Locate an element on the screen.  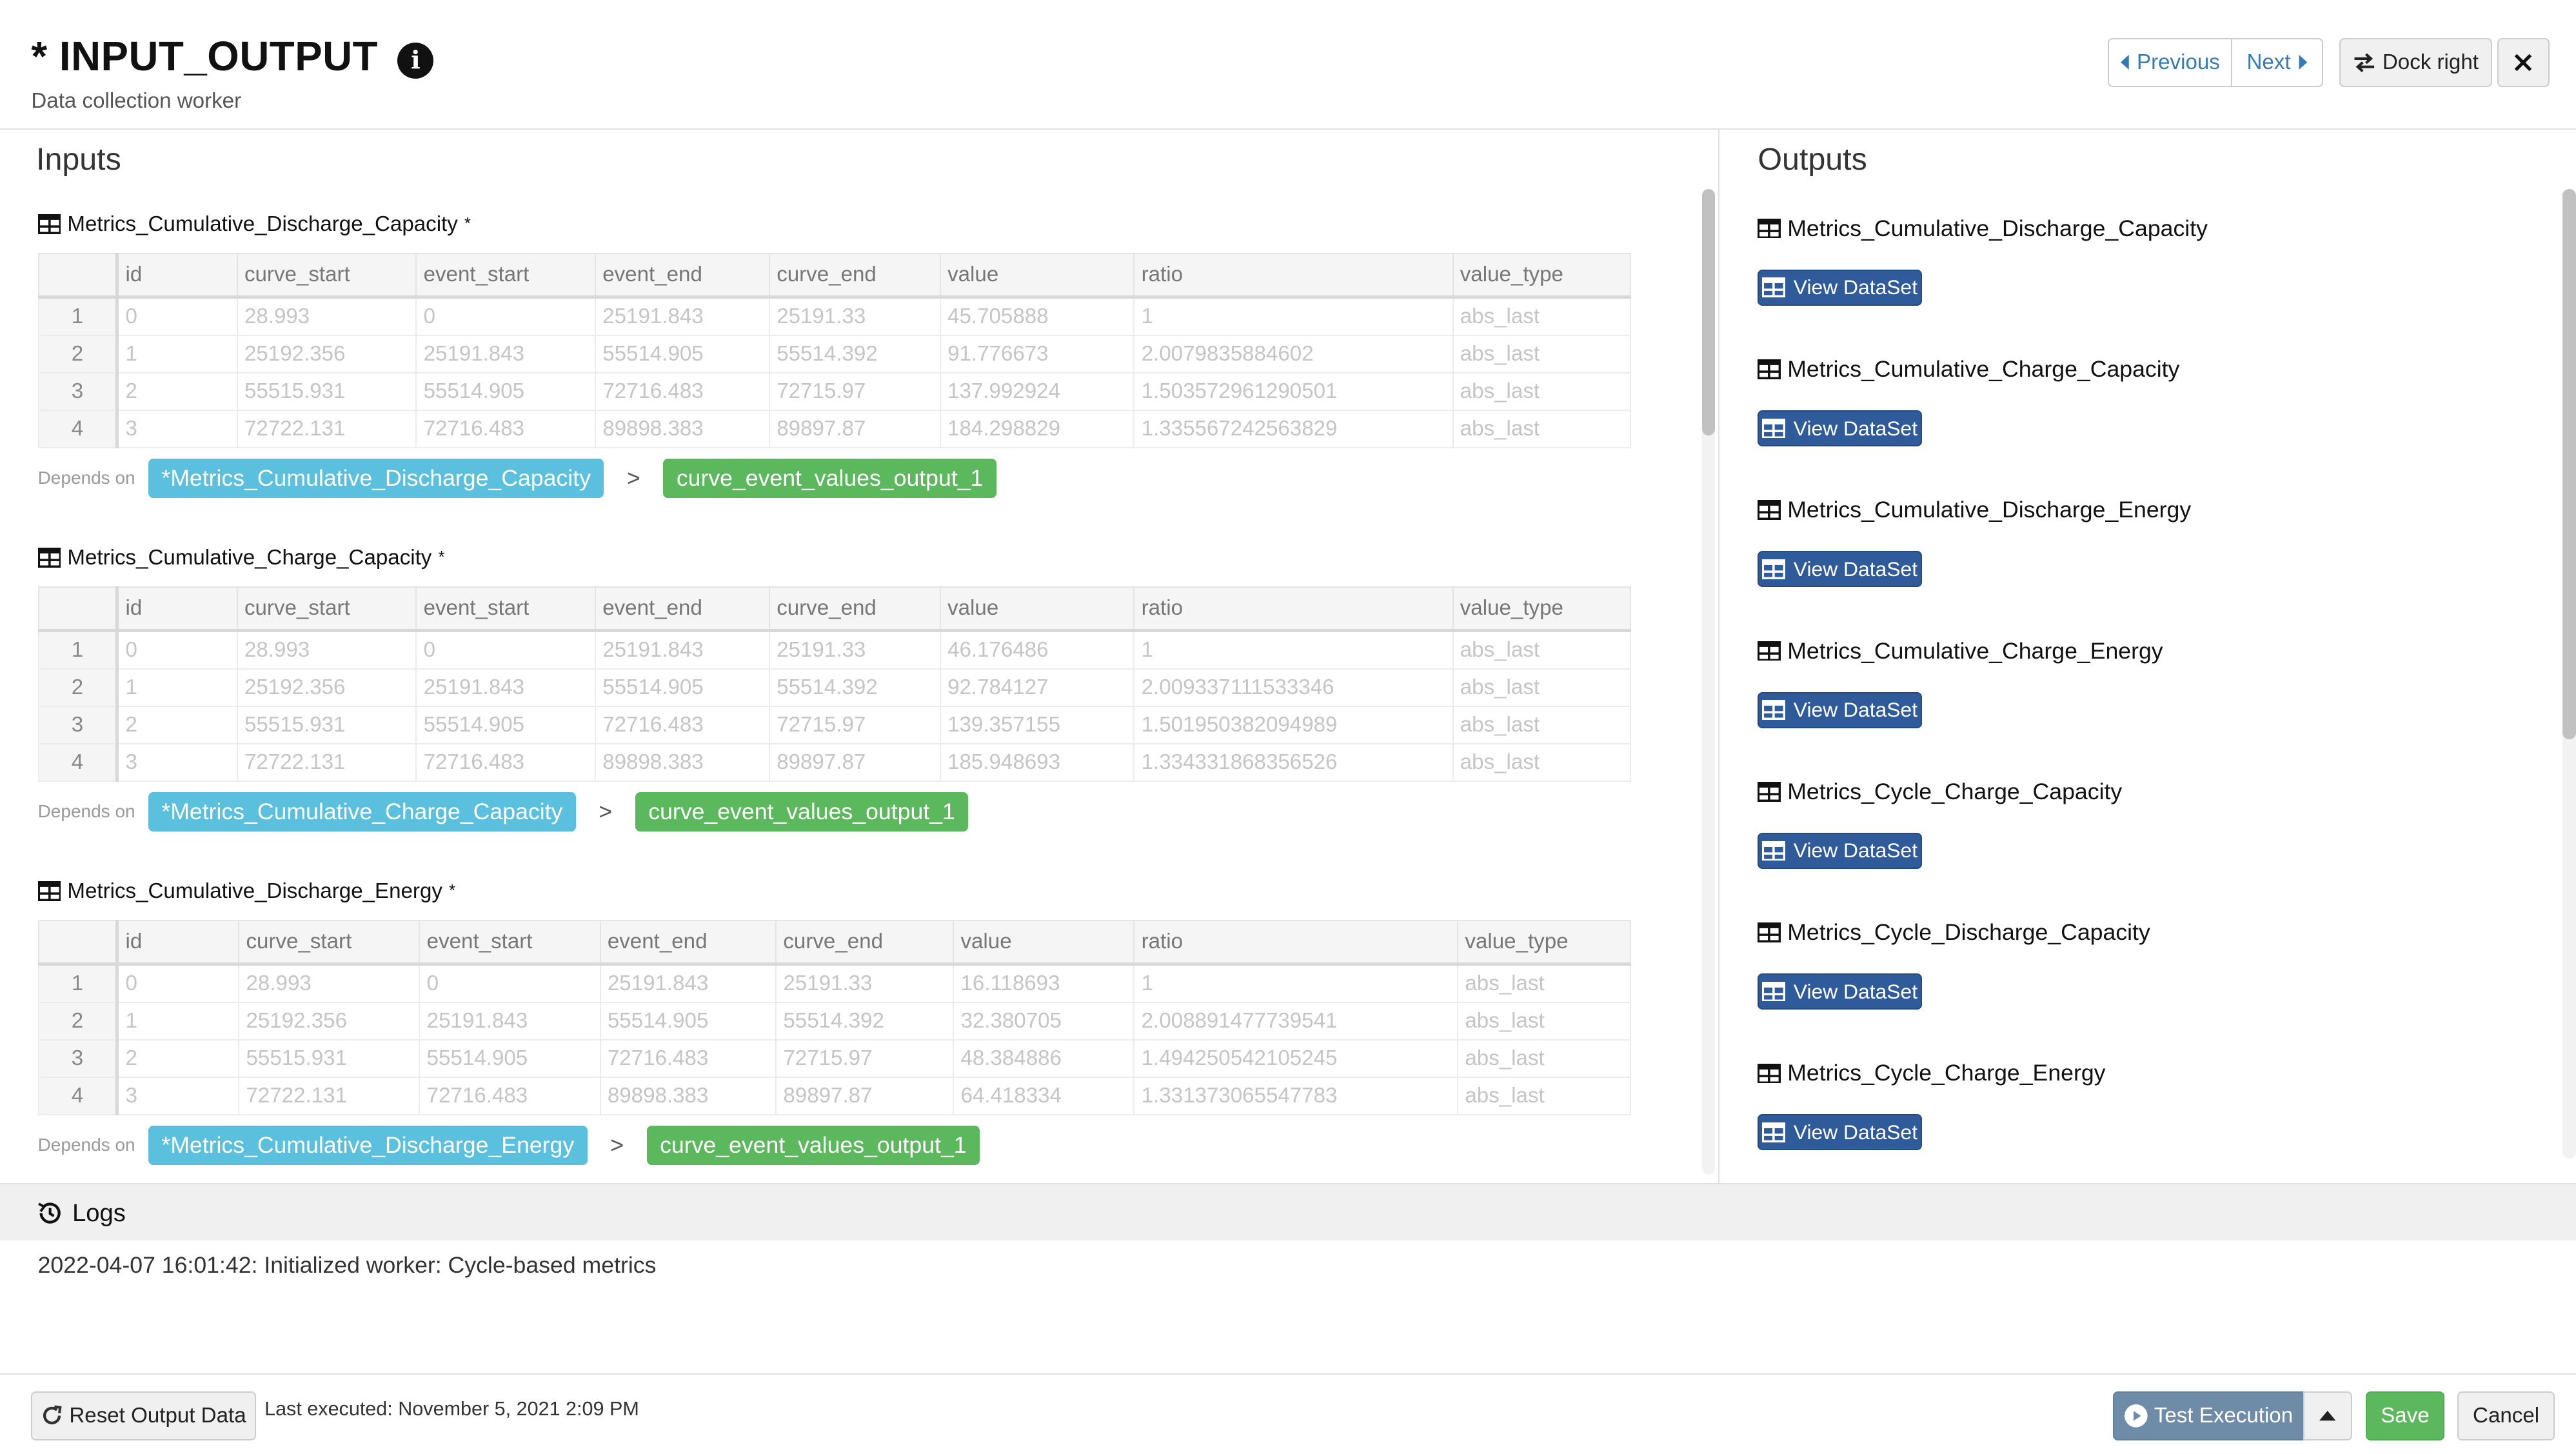
table-cell: 25191.33 is located at coordinates (865, 983).